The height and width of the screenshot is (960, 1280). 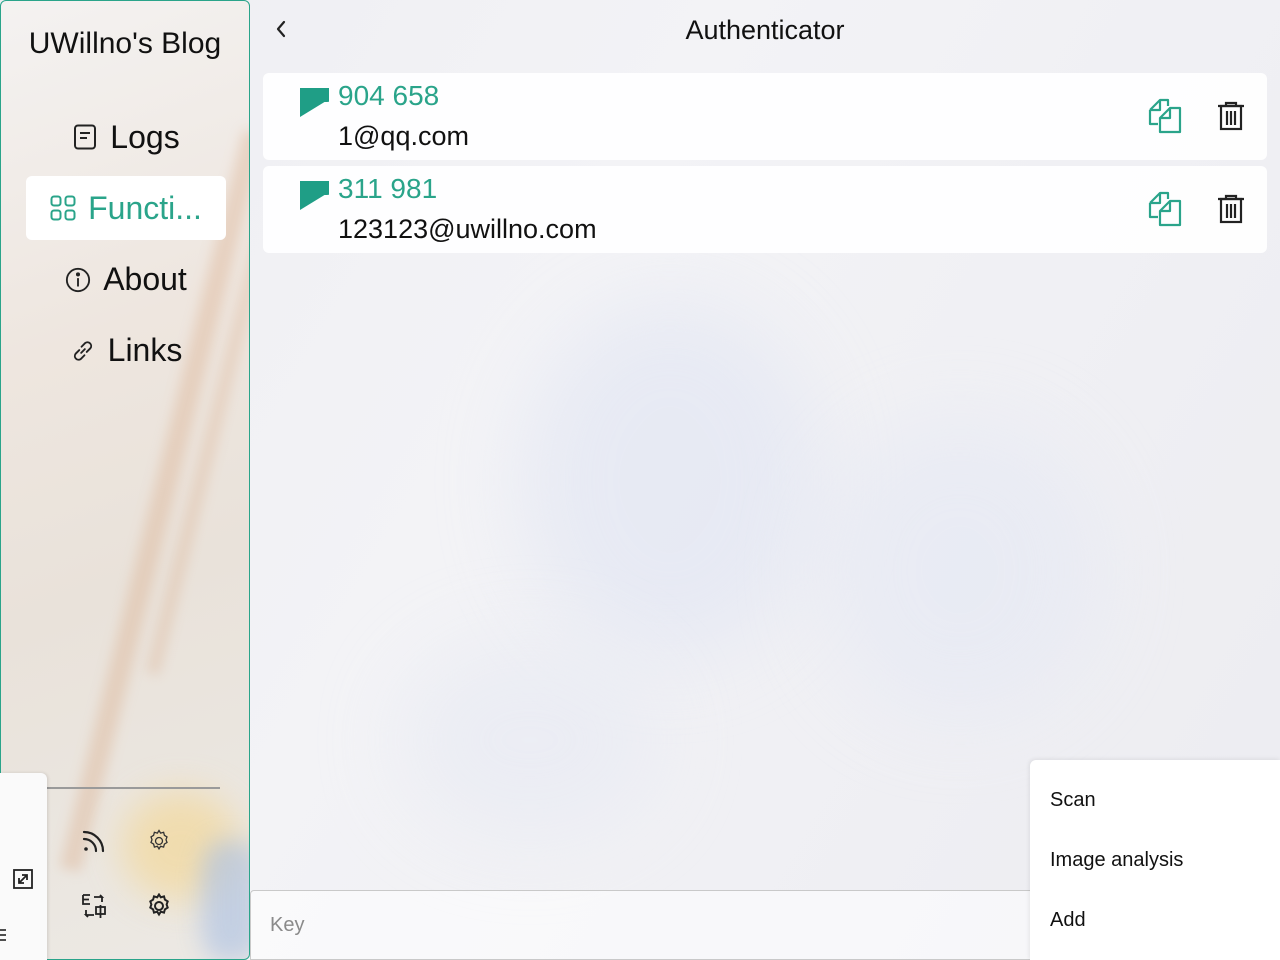 What do you see at coordinates (63, 208) in the screenshot?
I see `grid-icon` at bounding box center [63, 208].